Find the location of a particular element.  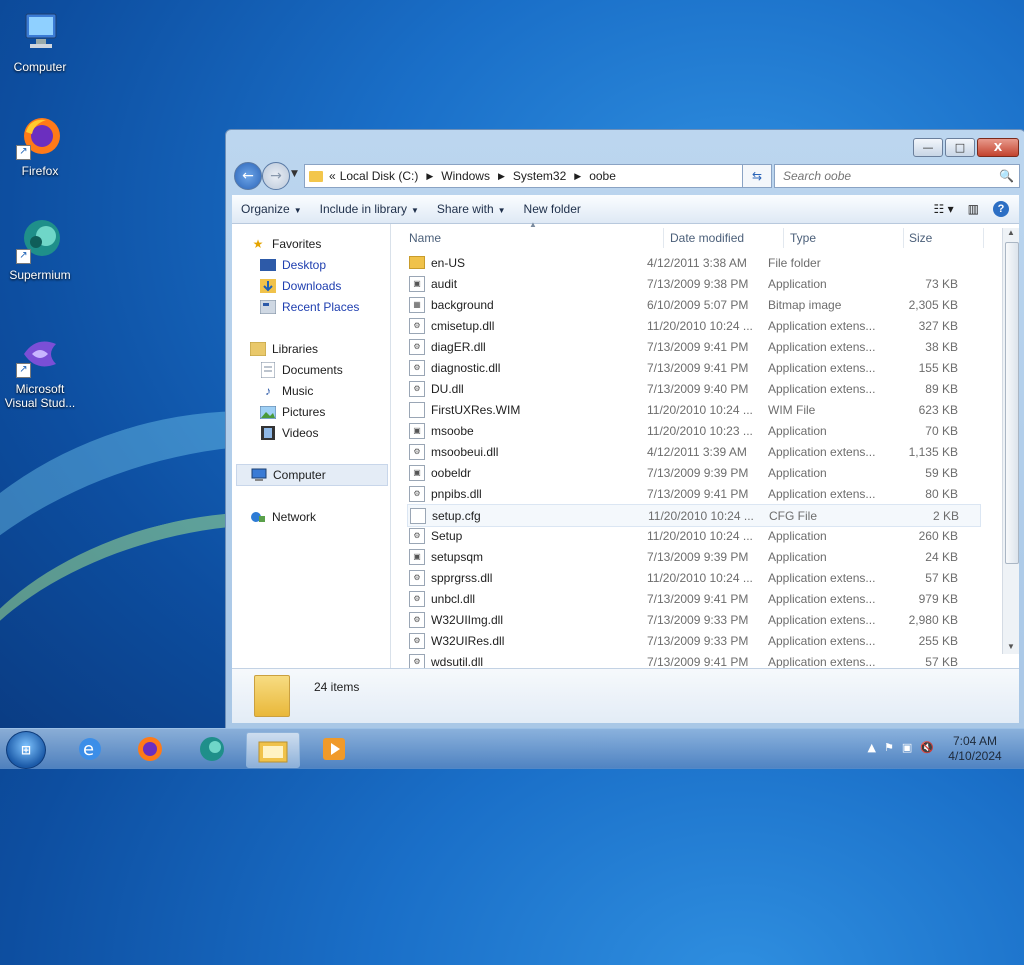

file-name-cell: ⚙ spprgrss.dll is located at coordinates (527, 577).